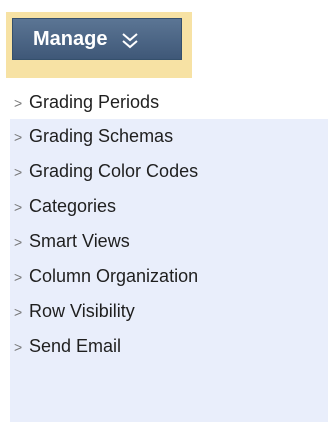  Describe the element at coordinates (73, 206) in the screenshot. I see `menu-item-label: Categories` at that location.